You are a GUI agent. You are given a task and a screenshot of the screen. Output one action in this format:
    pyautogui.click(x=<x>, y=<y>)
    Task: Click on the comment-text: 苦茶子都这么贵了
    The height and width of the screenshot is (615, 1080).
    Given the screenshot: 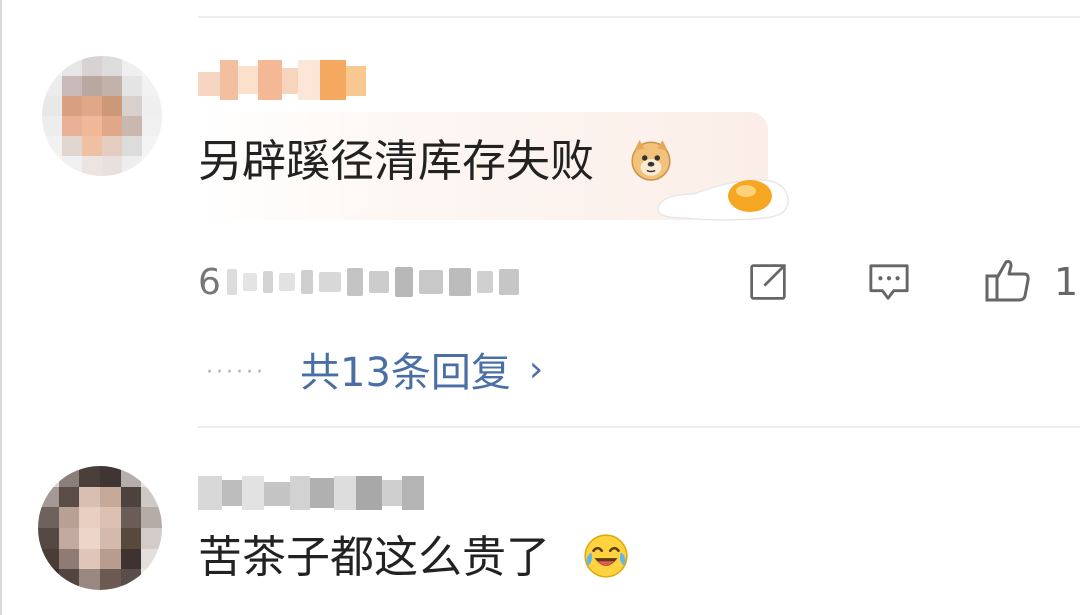 What is the action you would take?
    pyautogui.click(x=374, y=557)
    